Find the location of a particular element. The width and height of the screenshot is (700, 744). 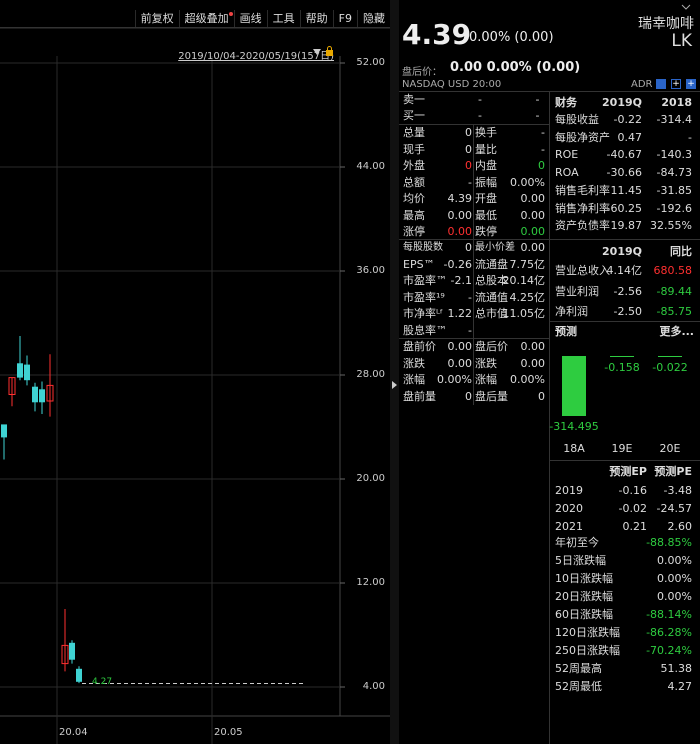

forecast-year: 2019 is located at coordinates (569, 490).